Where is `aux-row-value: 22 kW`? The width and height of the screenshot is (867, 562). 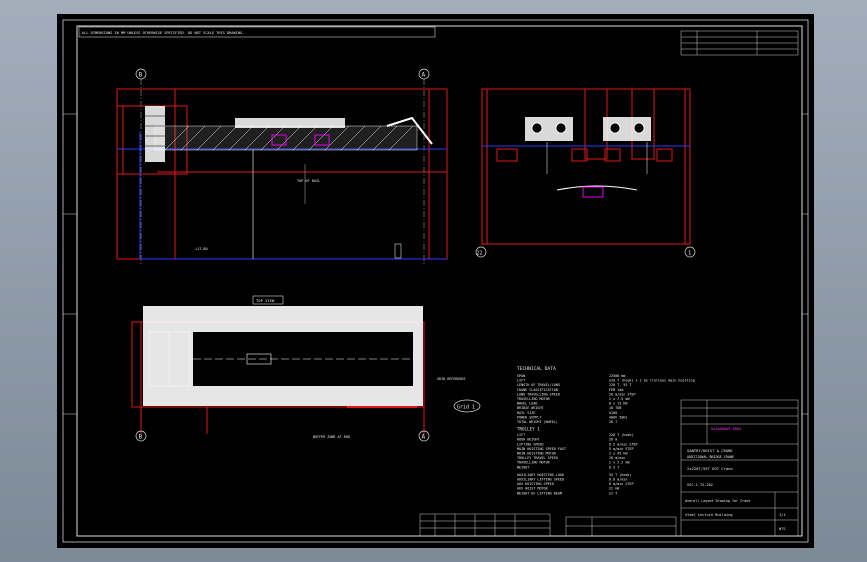
aux-row-value: 22 kW is located at coordinates (614, 489).